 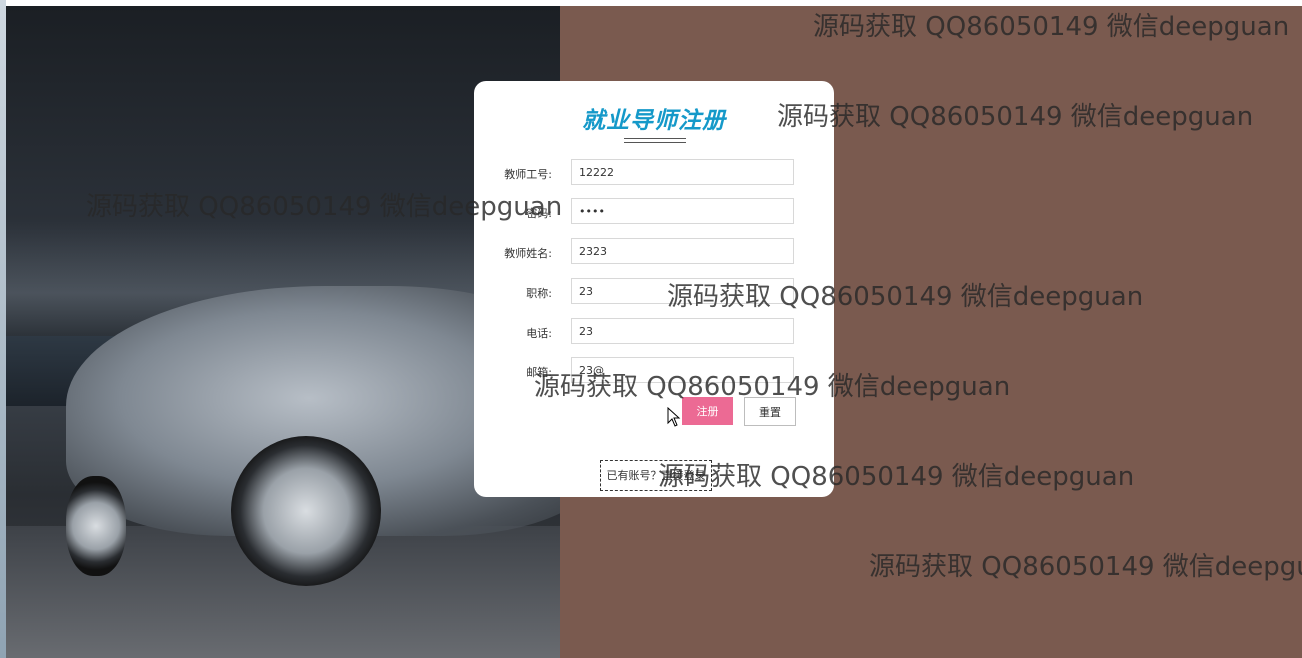 I want to click on password-input, so click(x=682, y=211).